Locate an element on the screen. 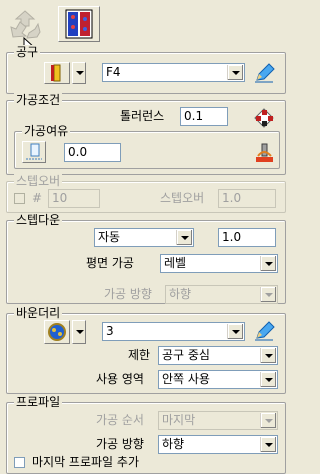  profile-order-value: 마지막 is located at coordinates (179, 420).